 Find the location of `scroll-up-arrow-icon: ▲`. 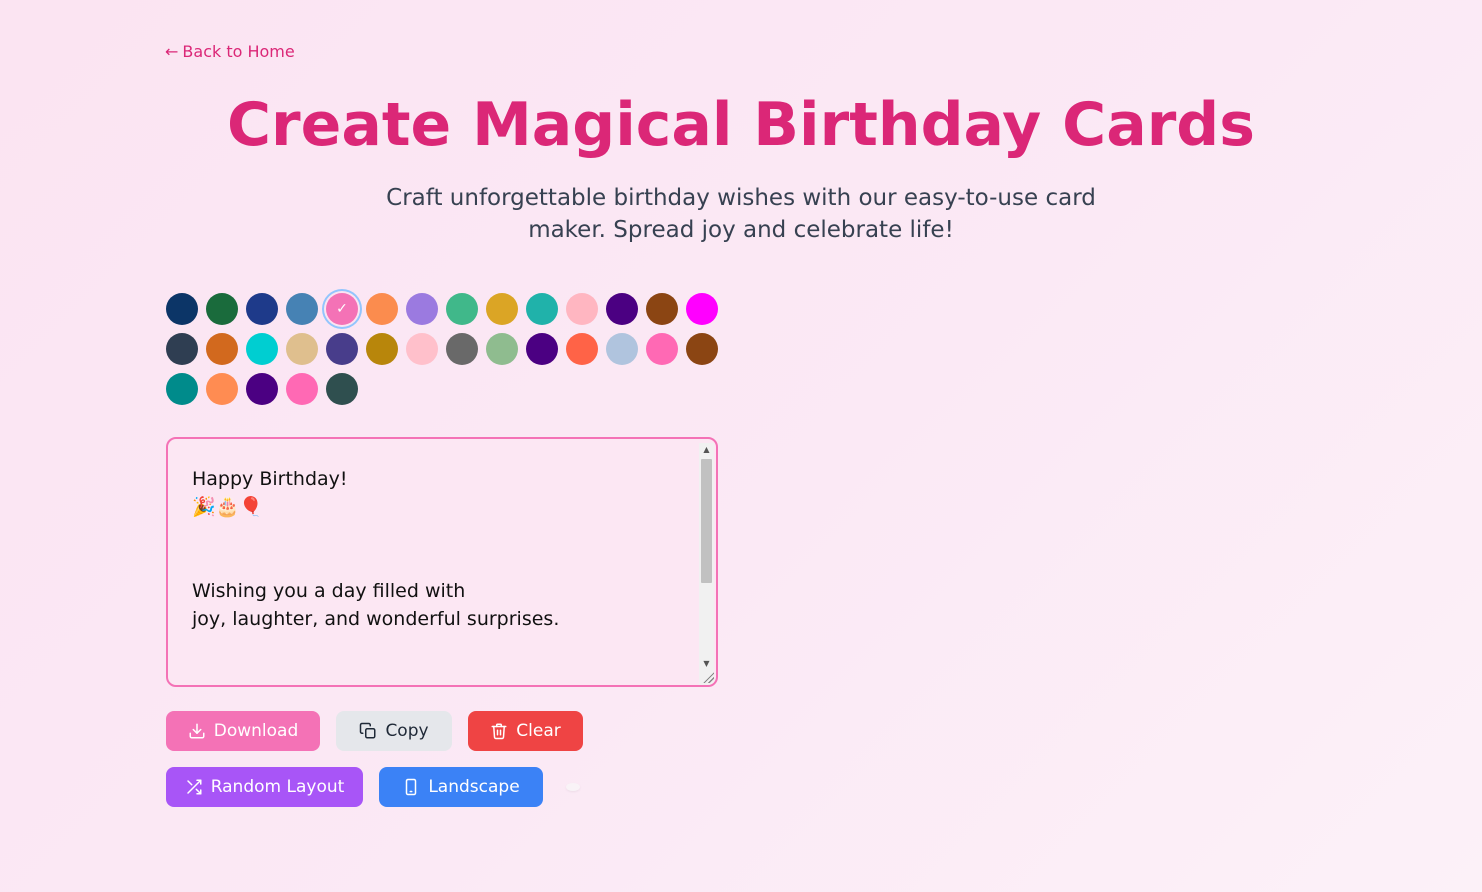

scroll-up-arrow-icon: ▲ is located at coordinates (706, 450).